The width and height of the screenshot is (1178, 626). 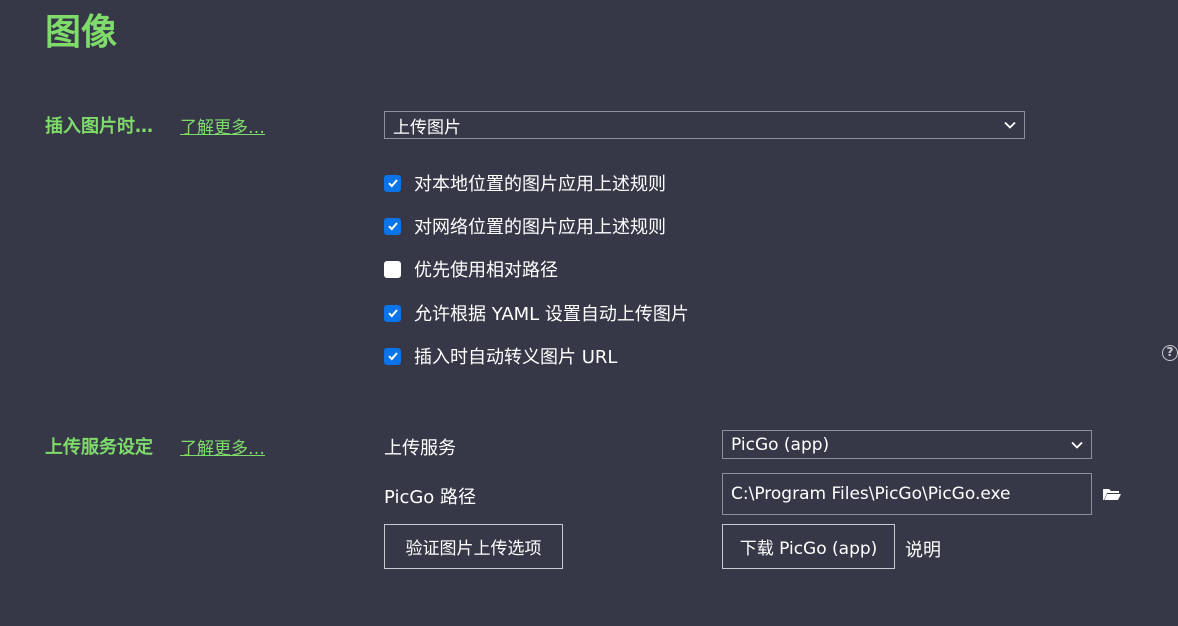 I want to click on yaml-upload-checkbox, so click(x=392, y=313).